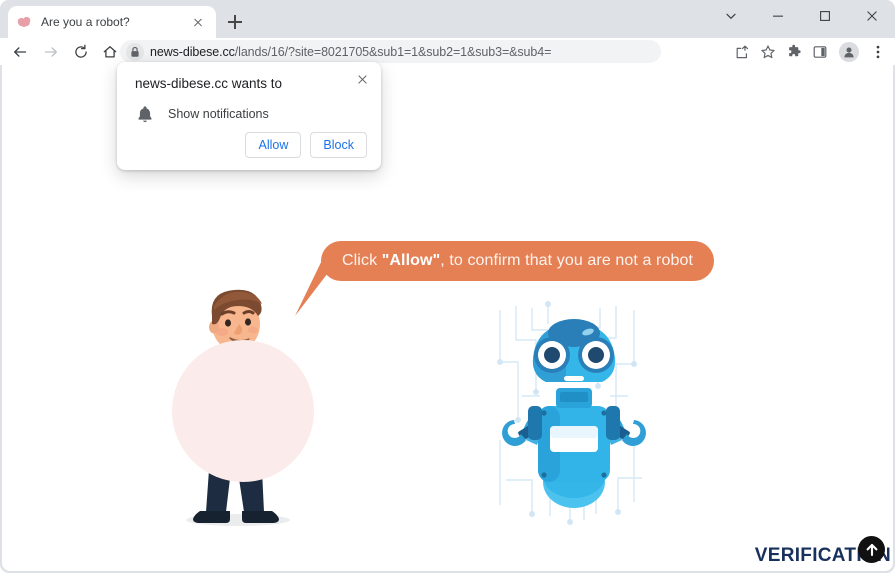 The image size is (895, 573). What do you see at coordinates (192, 51) in the screenshot?
I see `url-host: news-dibese.cc` at bounding box center [192, 51].